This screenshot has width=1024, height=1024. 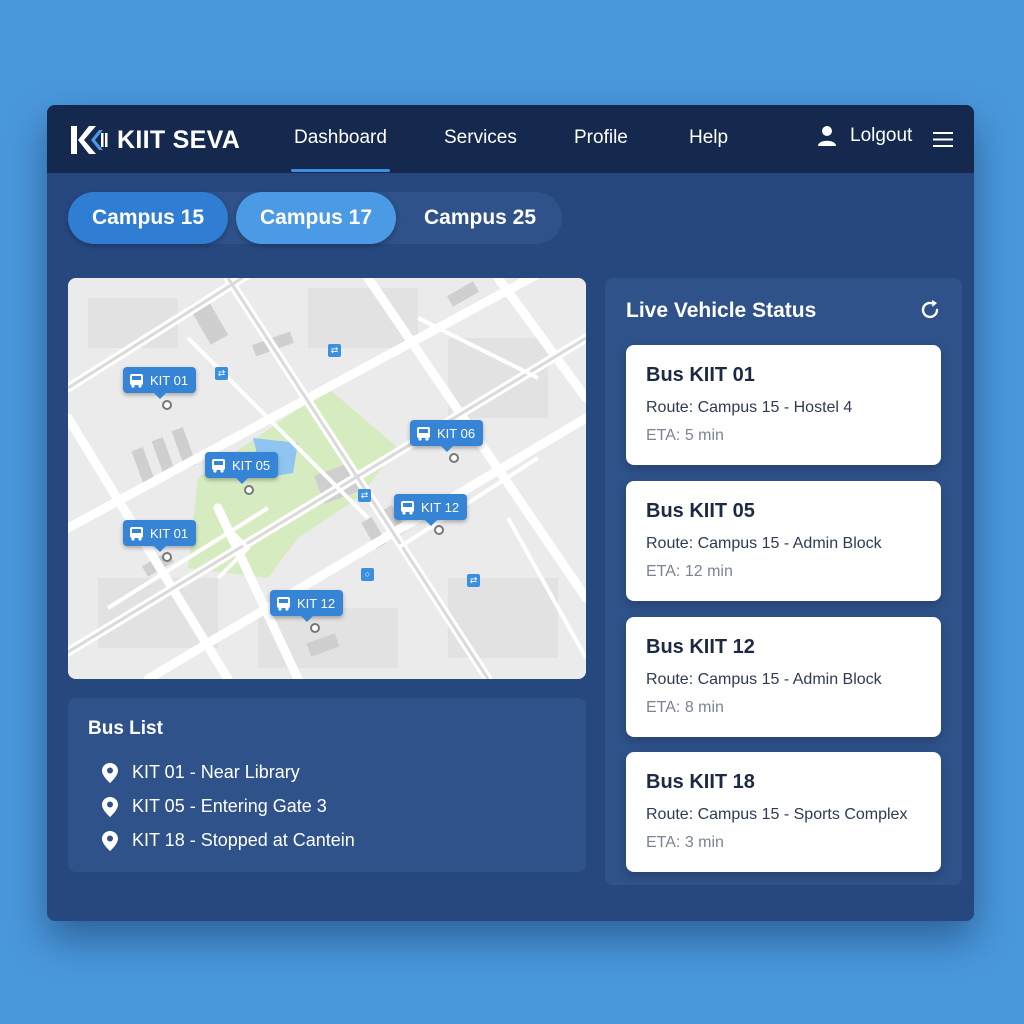 I want to click on kiit-logo-icon, so click(x=89, y=140).